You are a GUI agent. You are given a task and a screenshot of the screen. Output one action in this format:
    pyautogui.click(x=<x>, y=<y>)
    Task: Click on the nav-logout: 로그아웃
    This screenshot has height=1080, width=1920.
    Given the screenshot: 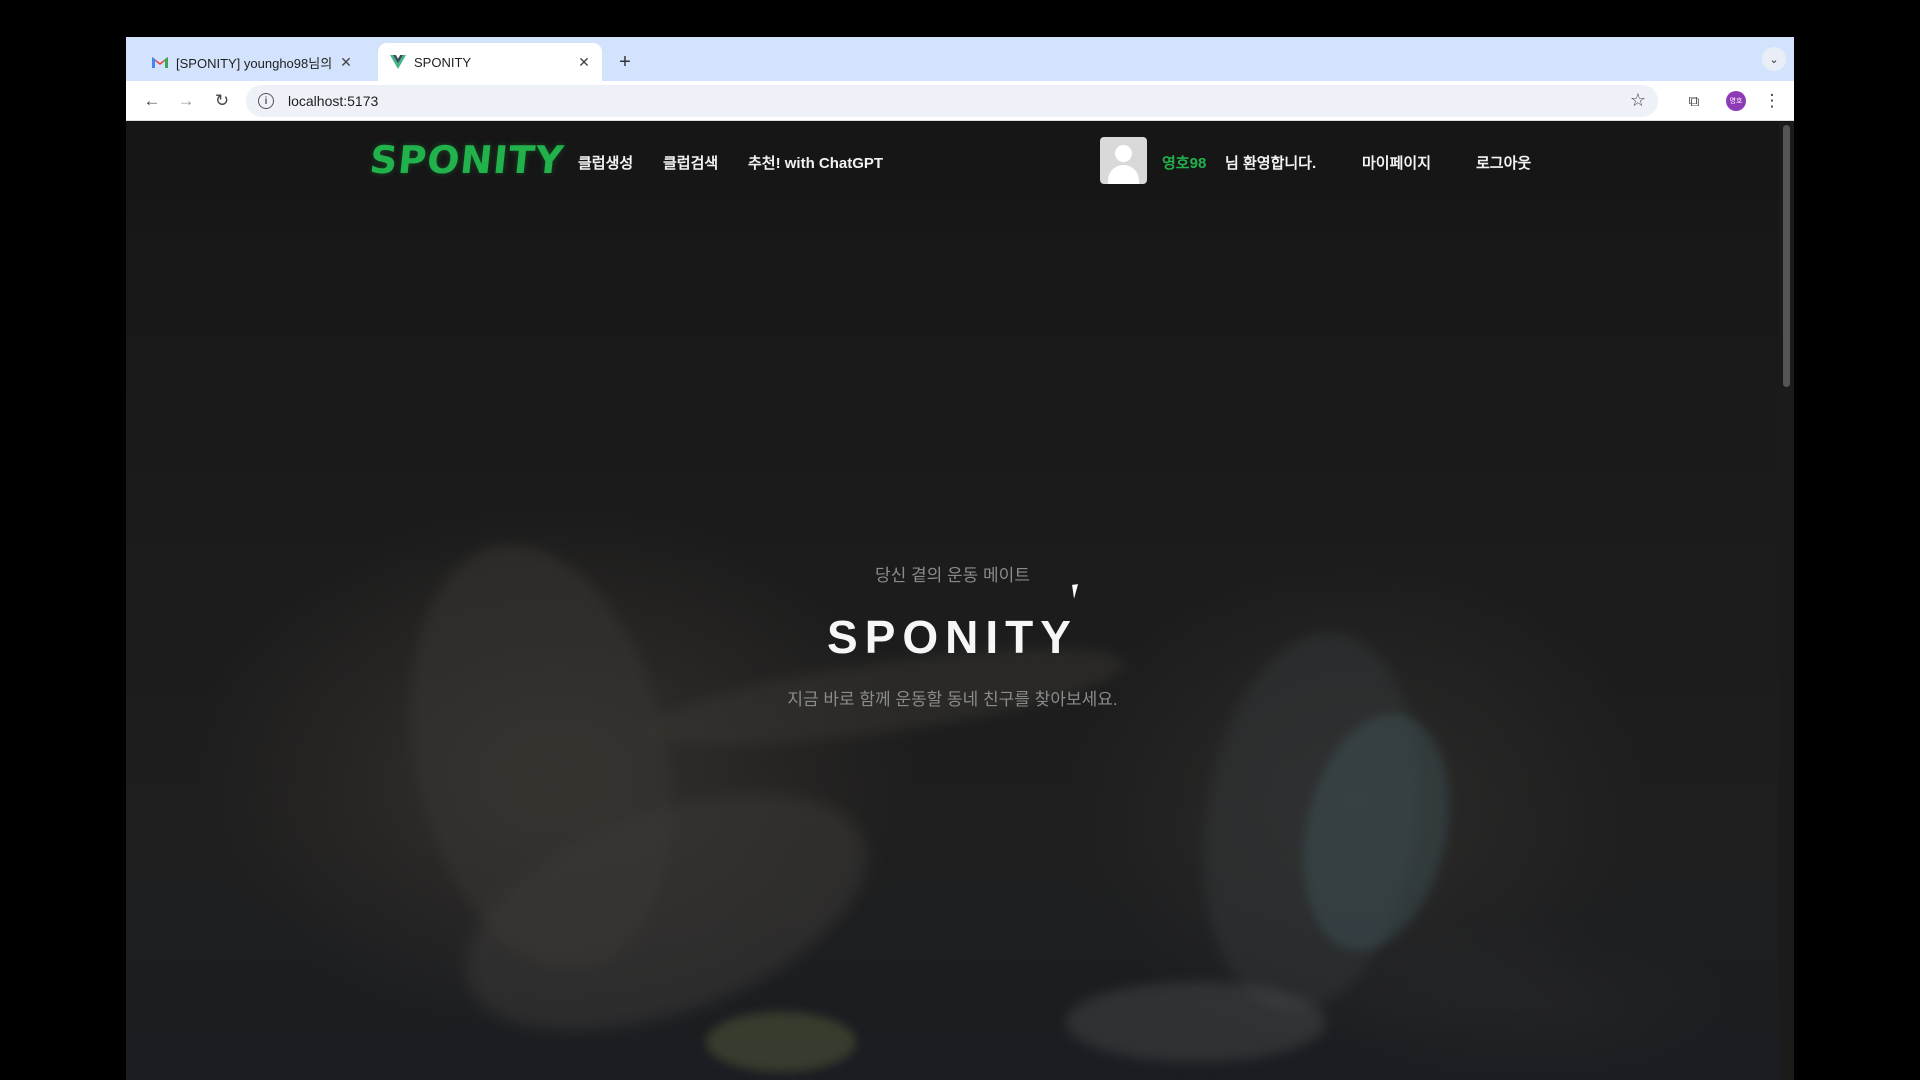 What is the action you would take?
    pyautogui.click(x=1503, y=162)
    